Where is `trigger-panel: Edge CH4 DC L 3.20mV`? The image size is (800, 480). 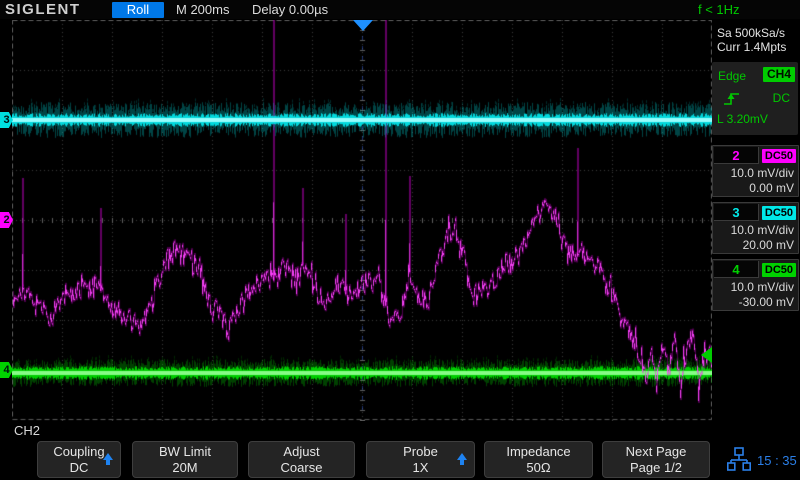
trigger-panel: Edge CH4 DC L 3.20mV is located at coordinates (755, 98).